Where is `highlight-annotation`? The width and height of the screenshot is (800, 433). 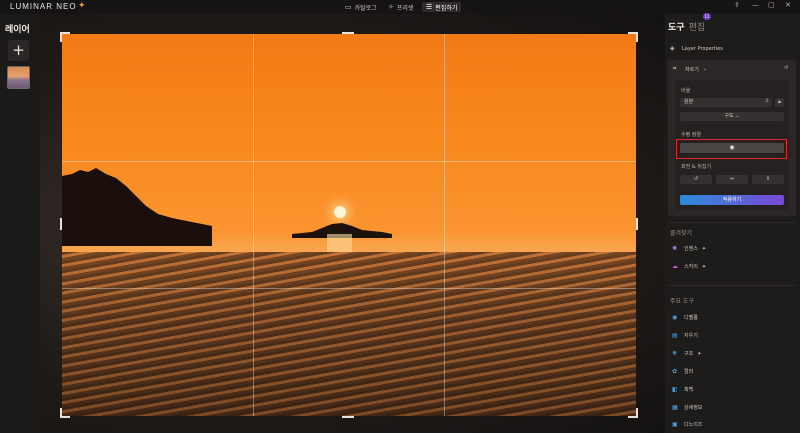 highlight-annotation is located at coordinates (731, 149).